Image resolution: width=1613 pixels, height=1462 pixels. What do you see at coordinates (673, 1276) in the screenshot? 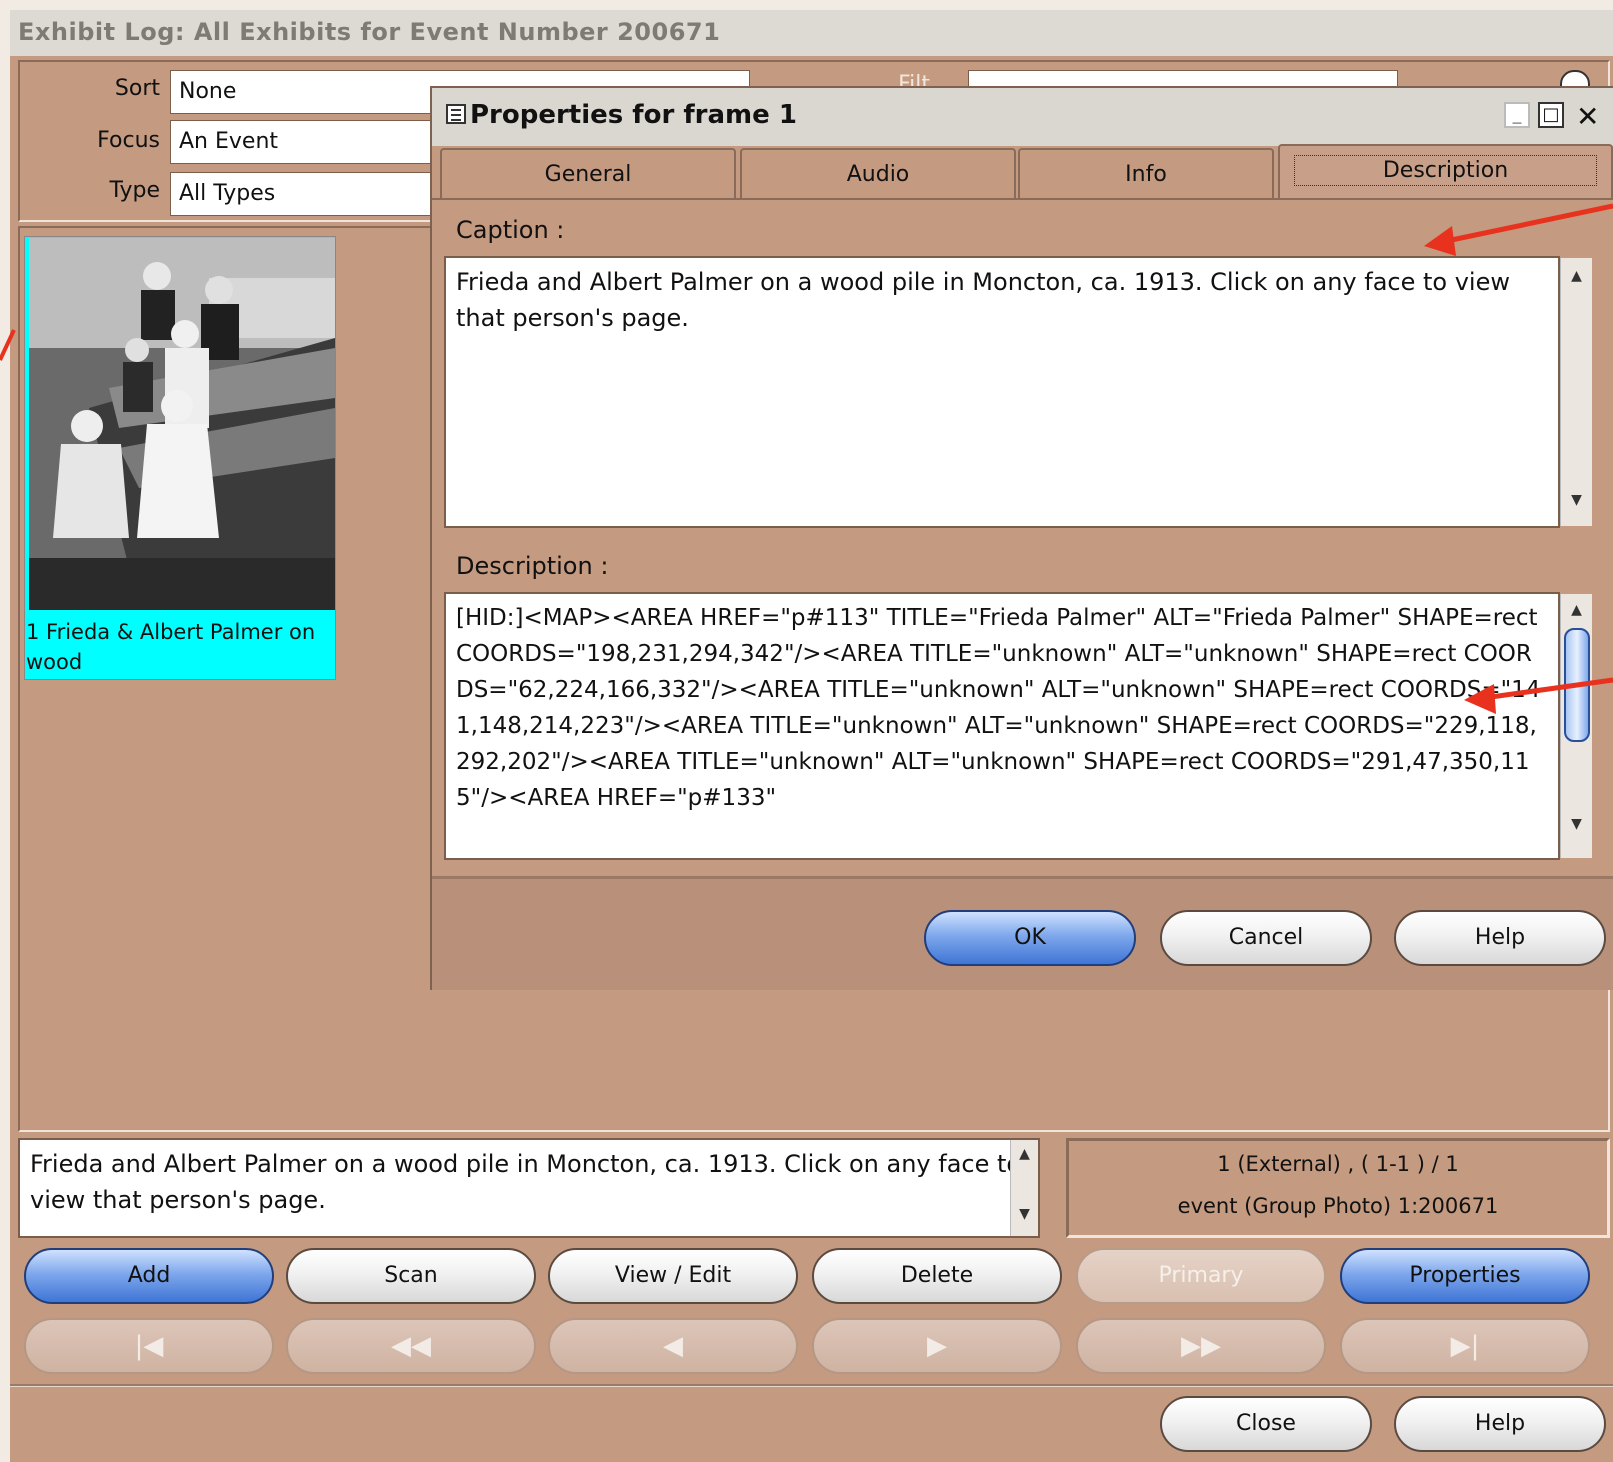
I see `view-edit-button: View / Edit` at bounding box center [673, 1276].